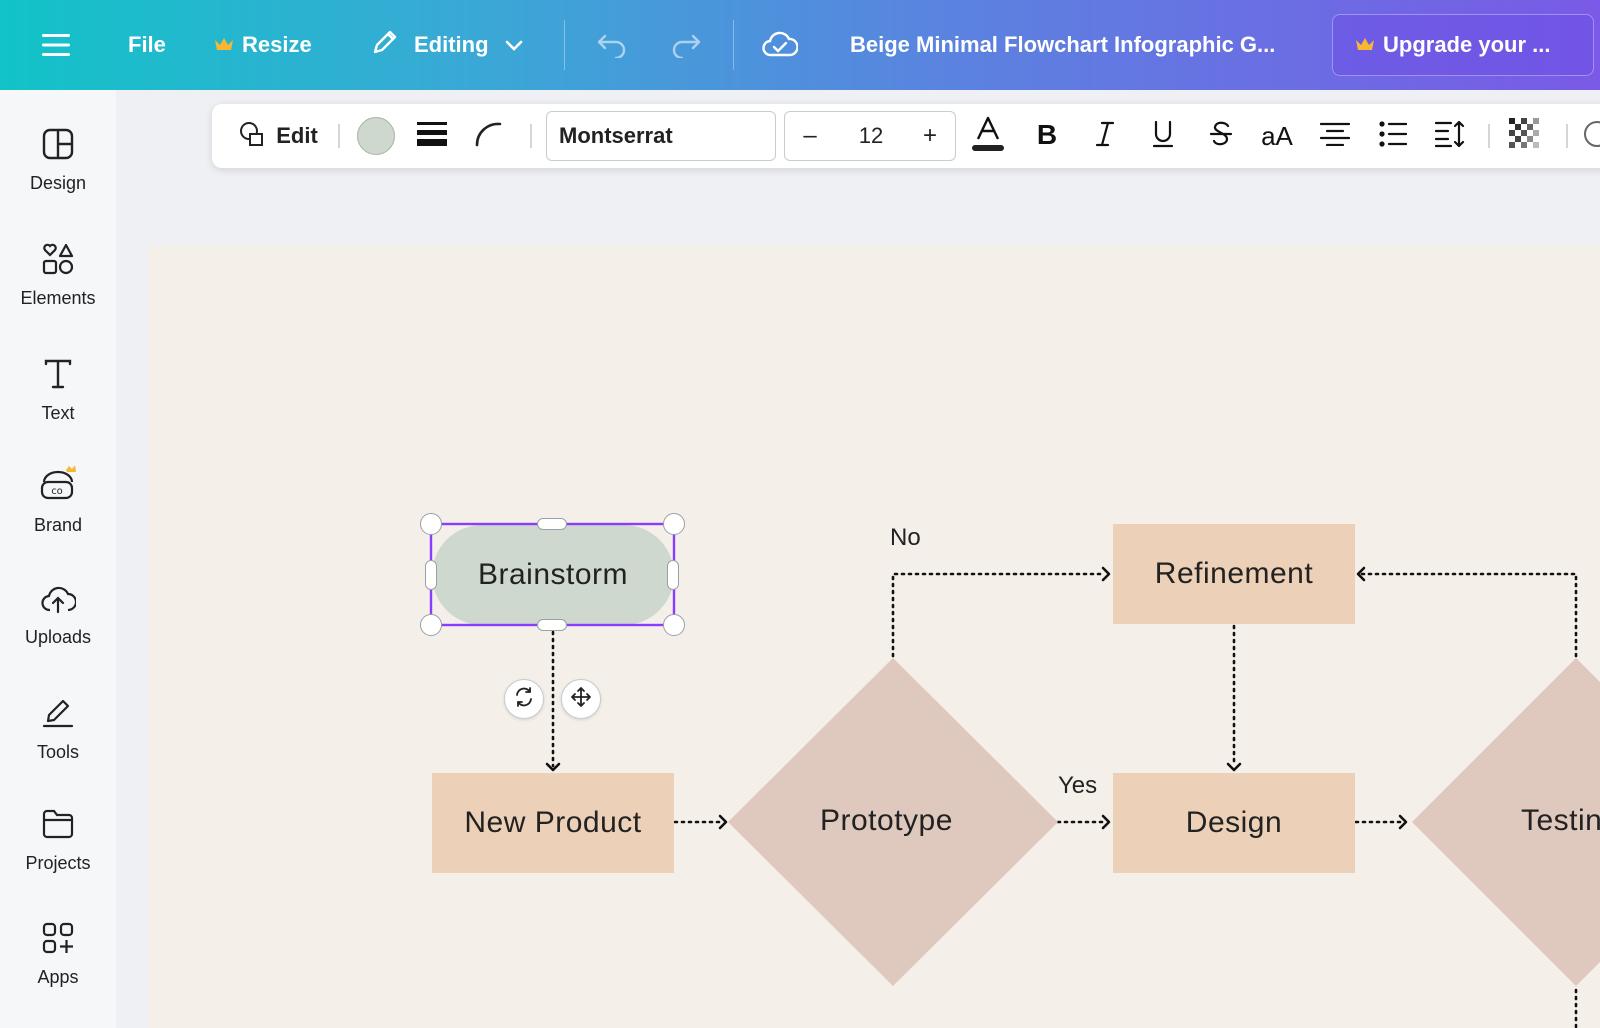 The height and width of the screenshot is (1028, 1600). I want to click on strikethrough-icon, so click(1221, 136).